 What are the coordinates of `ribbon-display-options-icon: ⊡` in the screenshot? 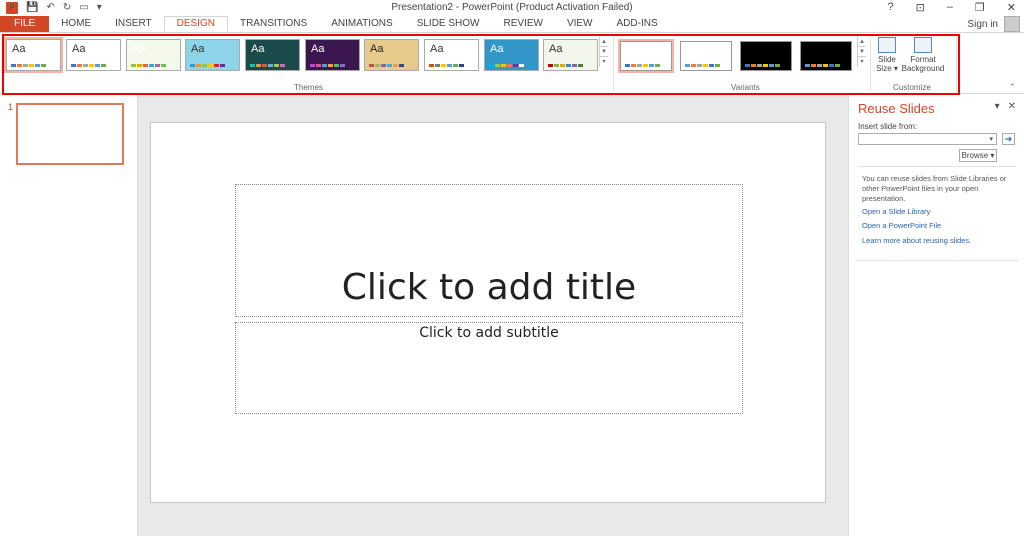 It's located at (920, 7).